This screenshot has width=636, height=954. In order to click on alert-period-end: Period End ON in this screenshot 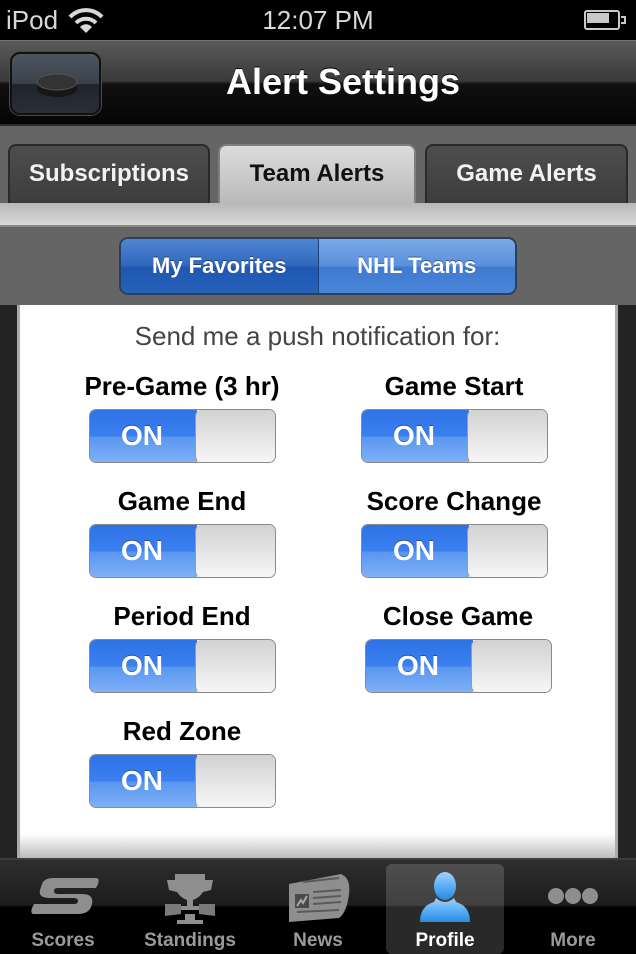, I will do `click(182, 646)`.